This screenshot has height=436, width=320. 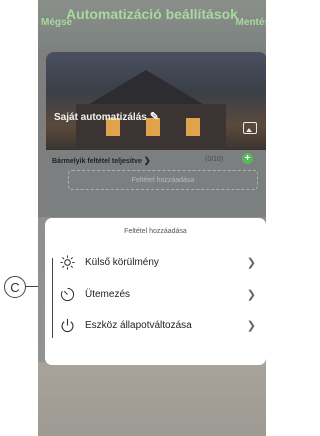 What do you see at coordinates (163, 180) in the screenshot?
I see `add-condition-button: Feltétel hozzáadása` at bounding box center [163, 180].